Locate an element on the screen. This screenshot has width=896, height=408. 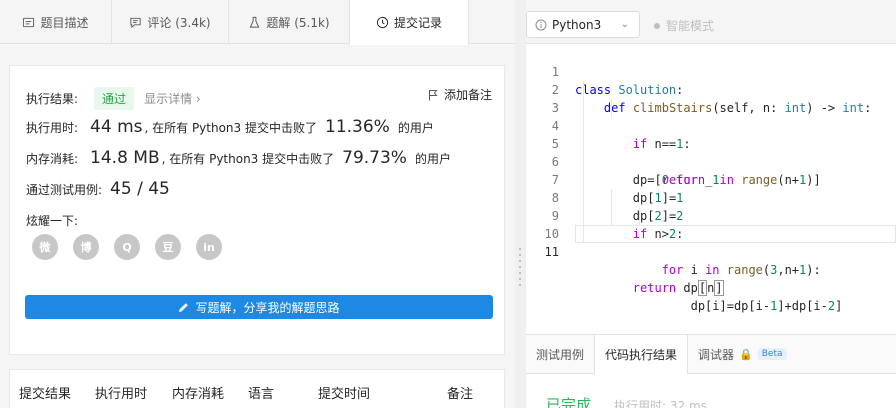
douban-icon: 豆 is located at coordinates (168, 247).